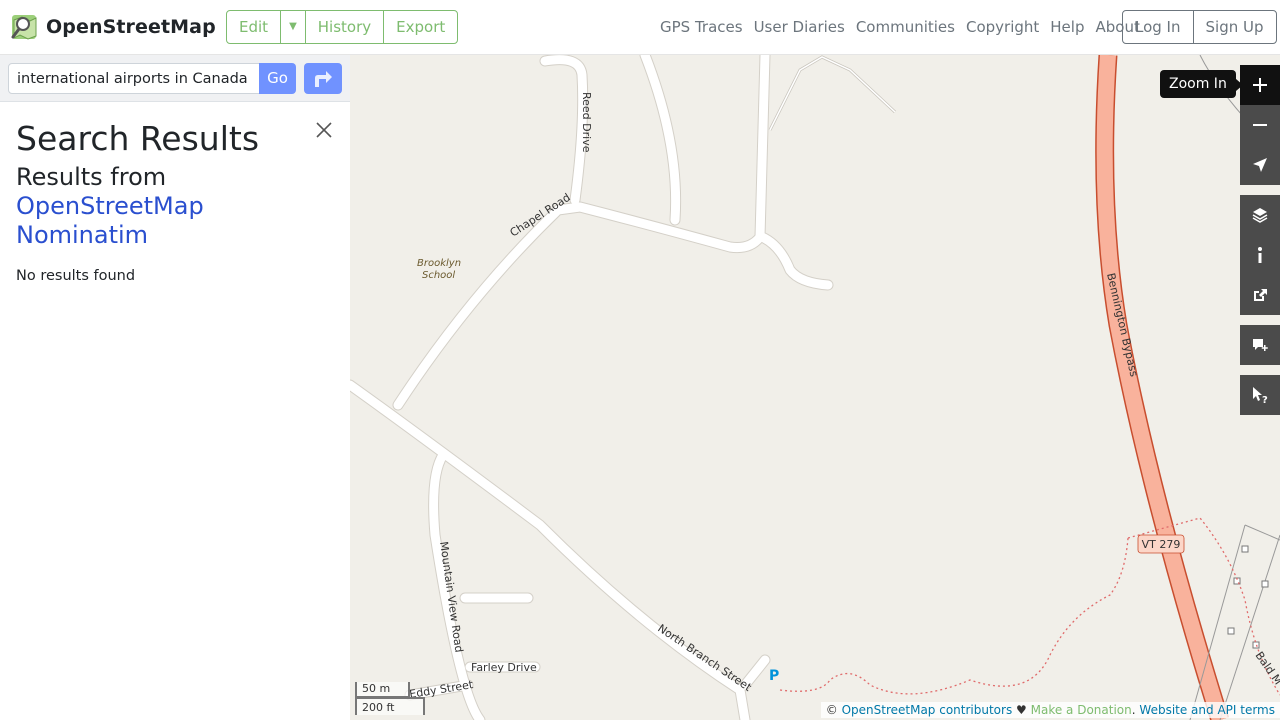 The image size is (1280, 720). What do you see at coordinates (76, 276) in the screenshot?
I see `no-results-message: No results found` at bounding box center [76, 276].